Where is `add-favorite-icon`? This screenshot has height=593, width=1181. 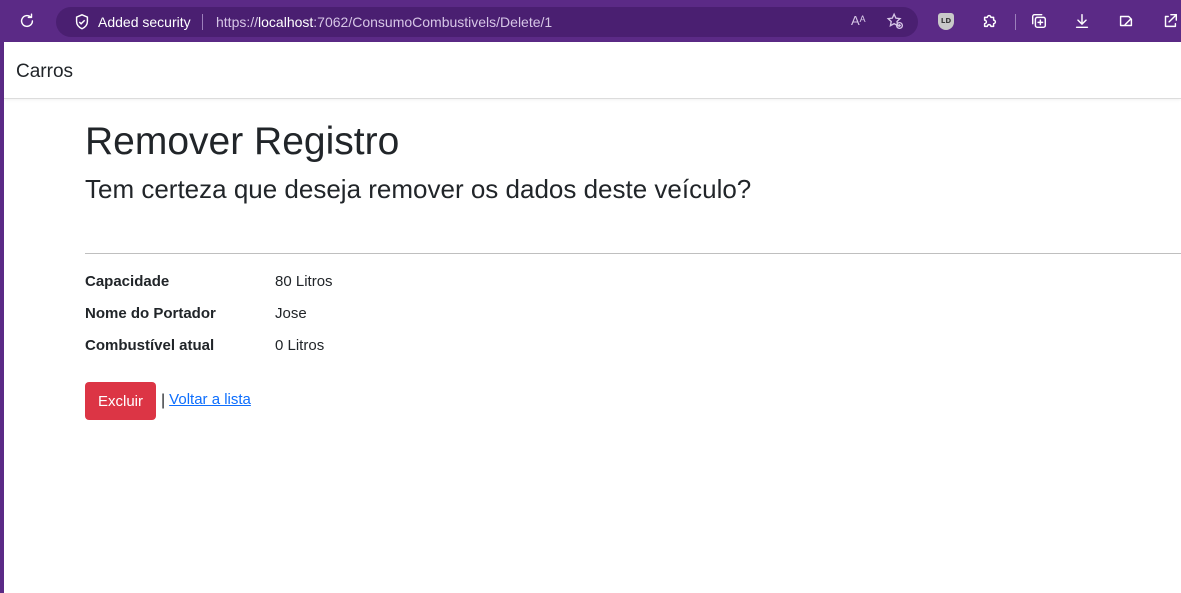
add-favorite-icon is located at coordinates (896, 22).